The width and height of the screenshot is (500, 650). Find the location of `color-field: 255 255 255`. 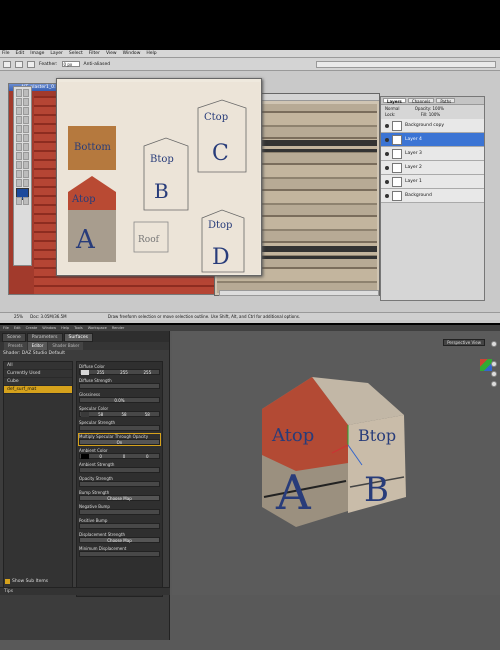

color-field: 255 255 255 is located at coordinates (119, 372).